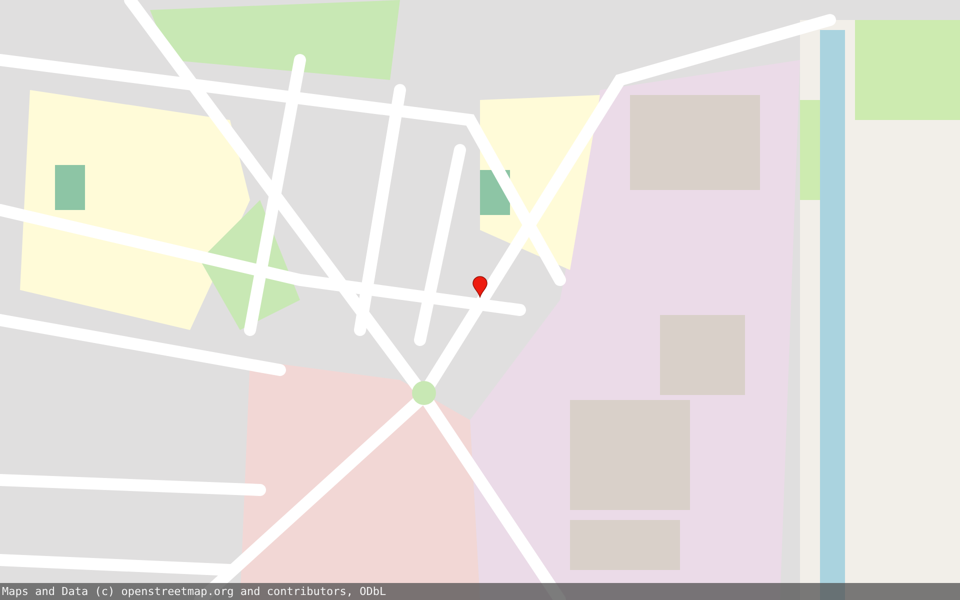 Image resolution: width=960 pixels, height=600 pixels. What do you see at coordinates (480, 287) in the screenshot?
I see `map-pin-icon` at bounding box center [480, 287].